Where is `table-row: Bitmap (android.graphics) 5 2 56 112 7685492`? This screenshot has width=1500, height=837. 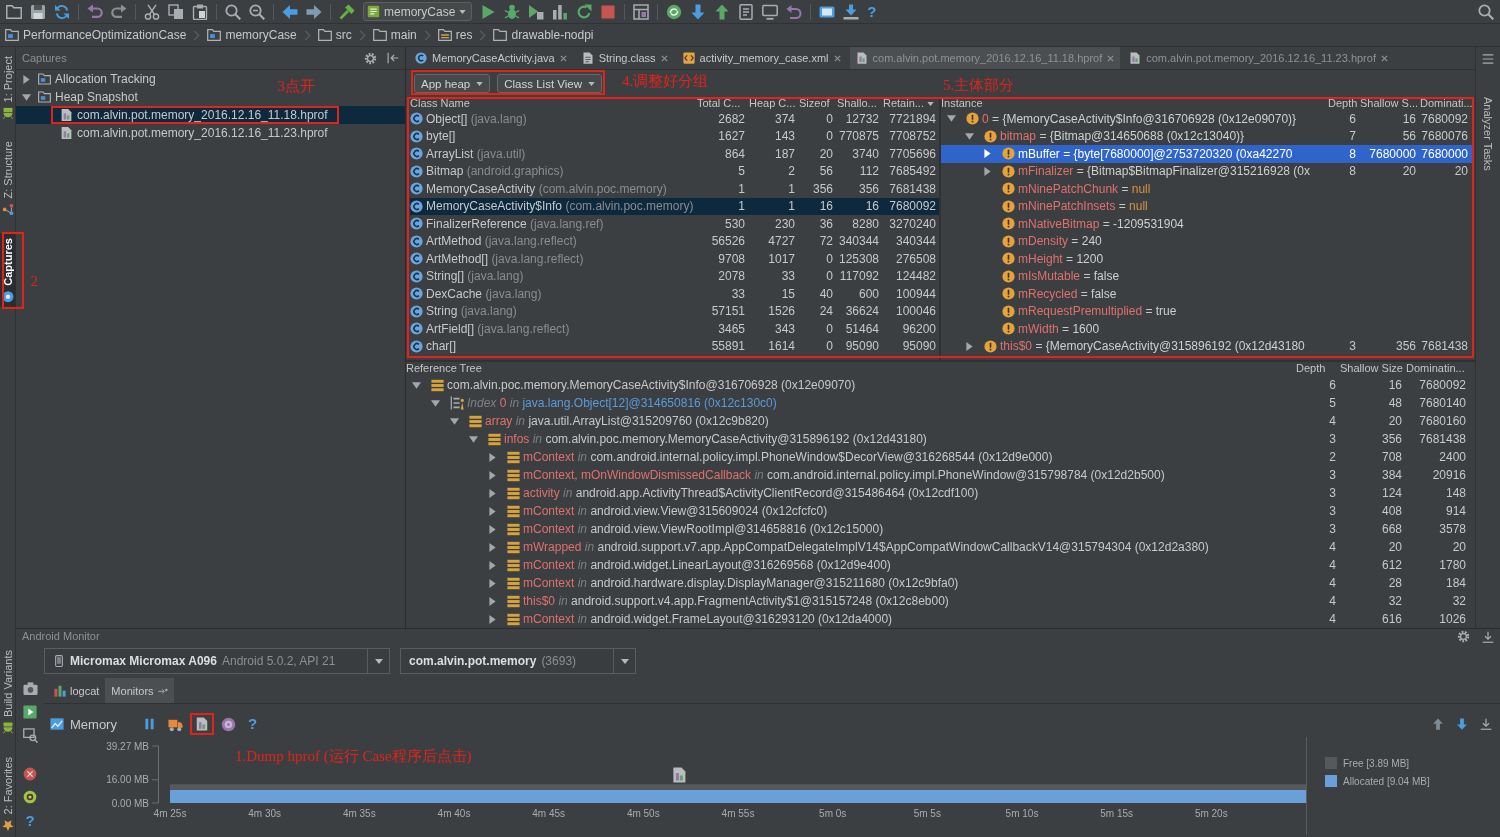 table-row: Bitmap (android.graphics) 5 2 56 112 7685492 is located at coordinates (674, 171).